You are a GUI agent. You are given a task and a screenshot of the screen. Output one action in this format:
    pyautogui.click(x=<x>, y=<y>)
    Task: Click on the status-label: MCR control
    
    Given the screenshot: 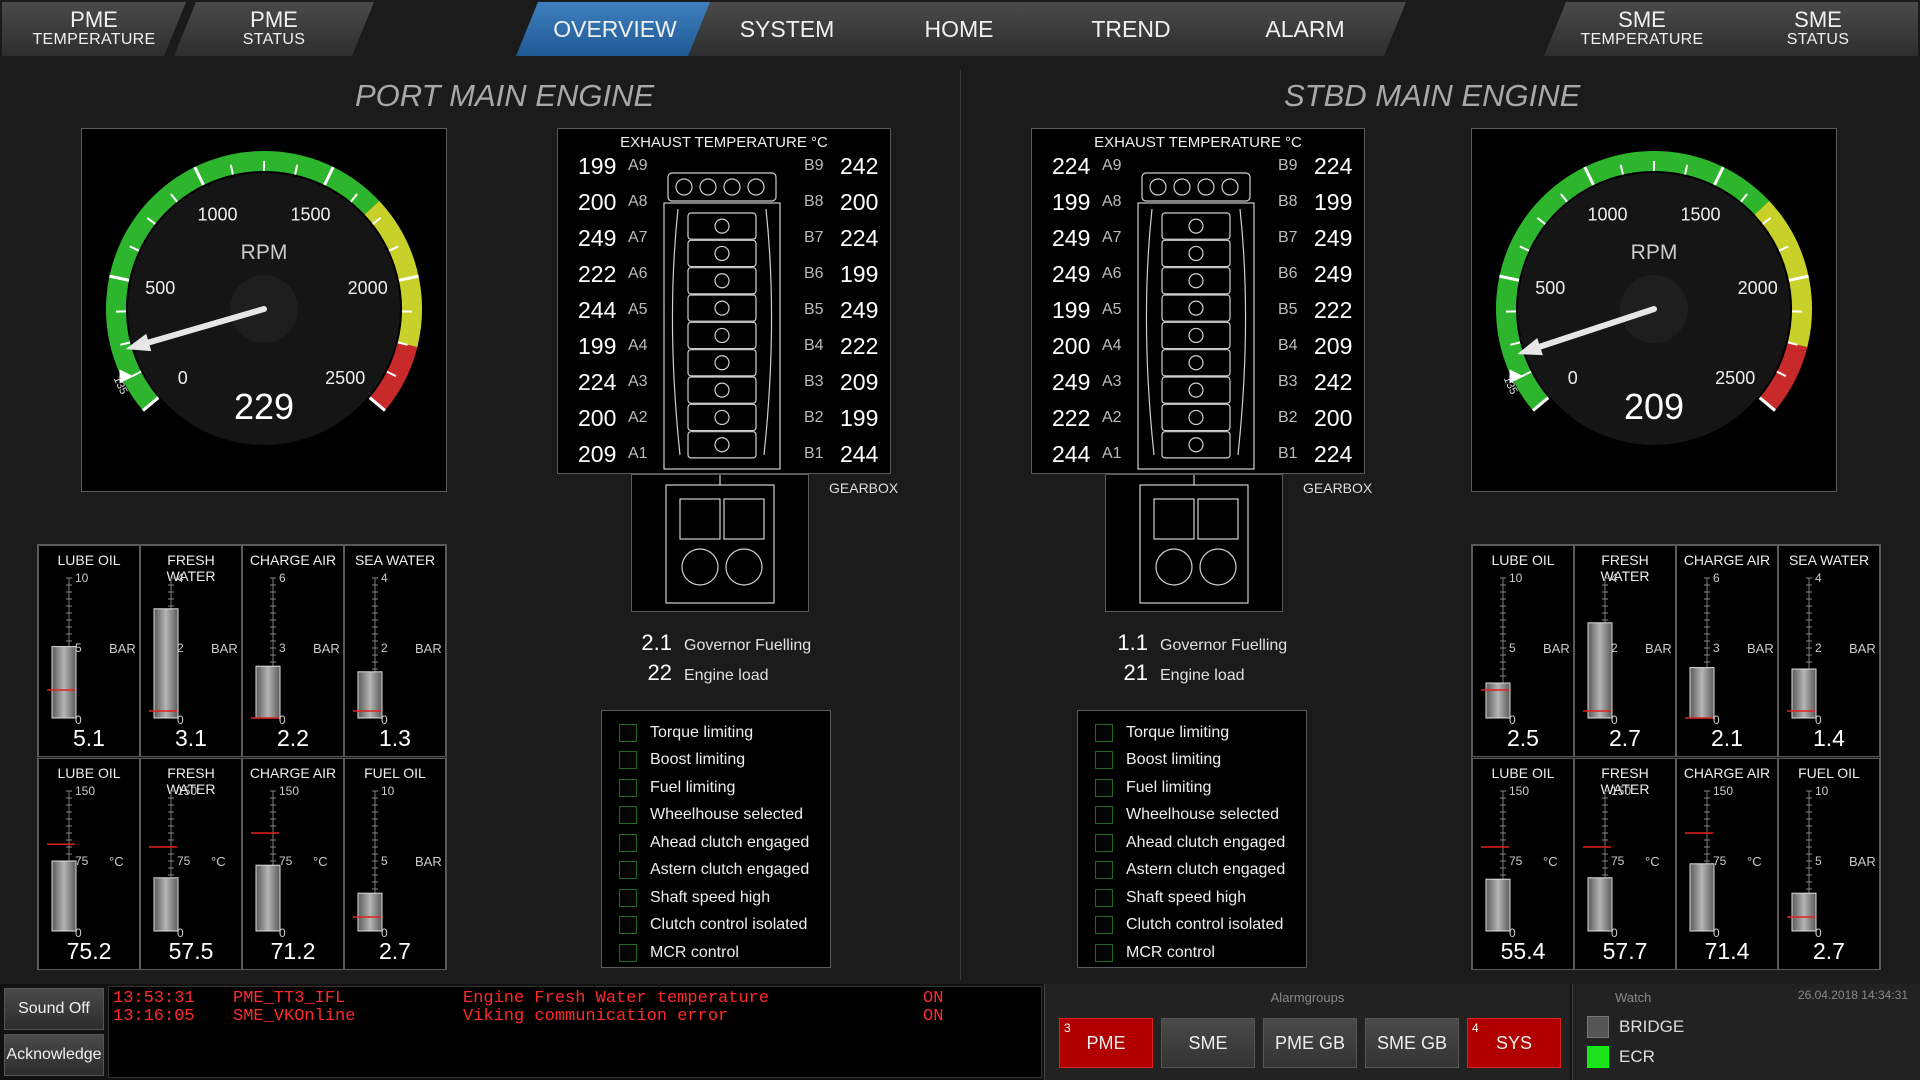 What is the action you would take?
    pyautogui.click(x=694, y=952)
    